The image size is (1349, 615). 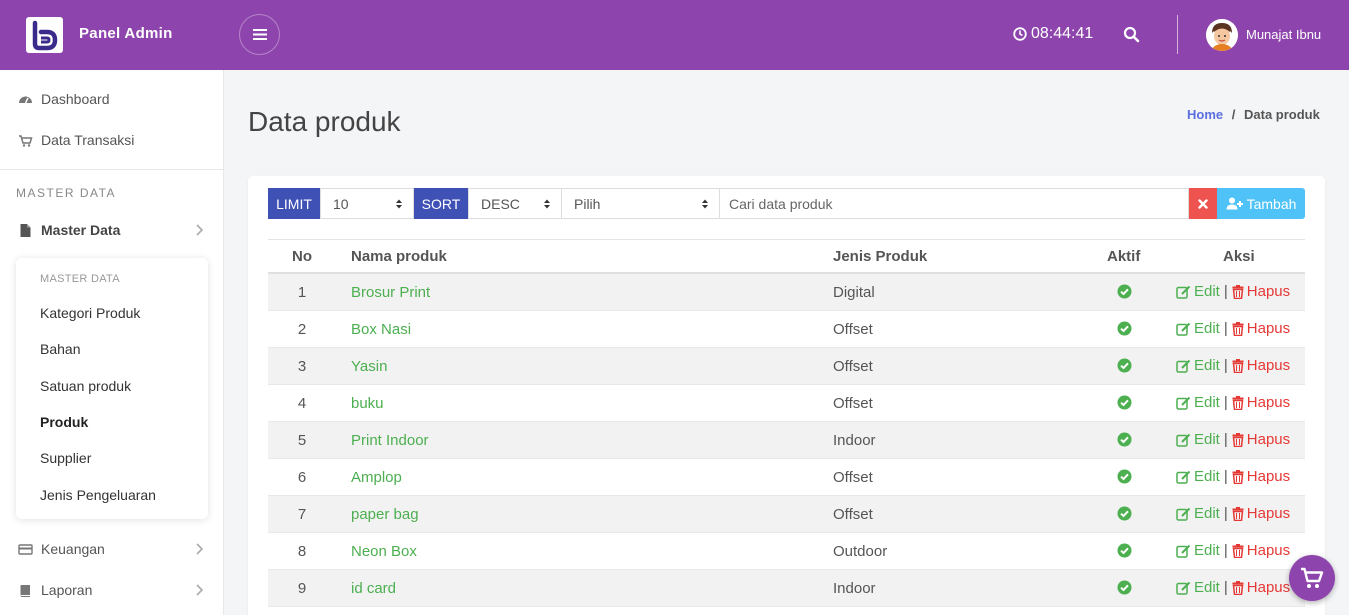 What do you see at coordinates (786, 440) in the screenshot?
I see `table-row: 5 Print Indoor Indoor Edit | Hapus` at bounding box center [786, 440].